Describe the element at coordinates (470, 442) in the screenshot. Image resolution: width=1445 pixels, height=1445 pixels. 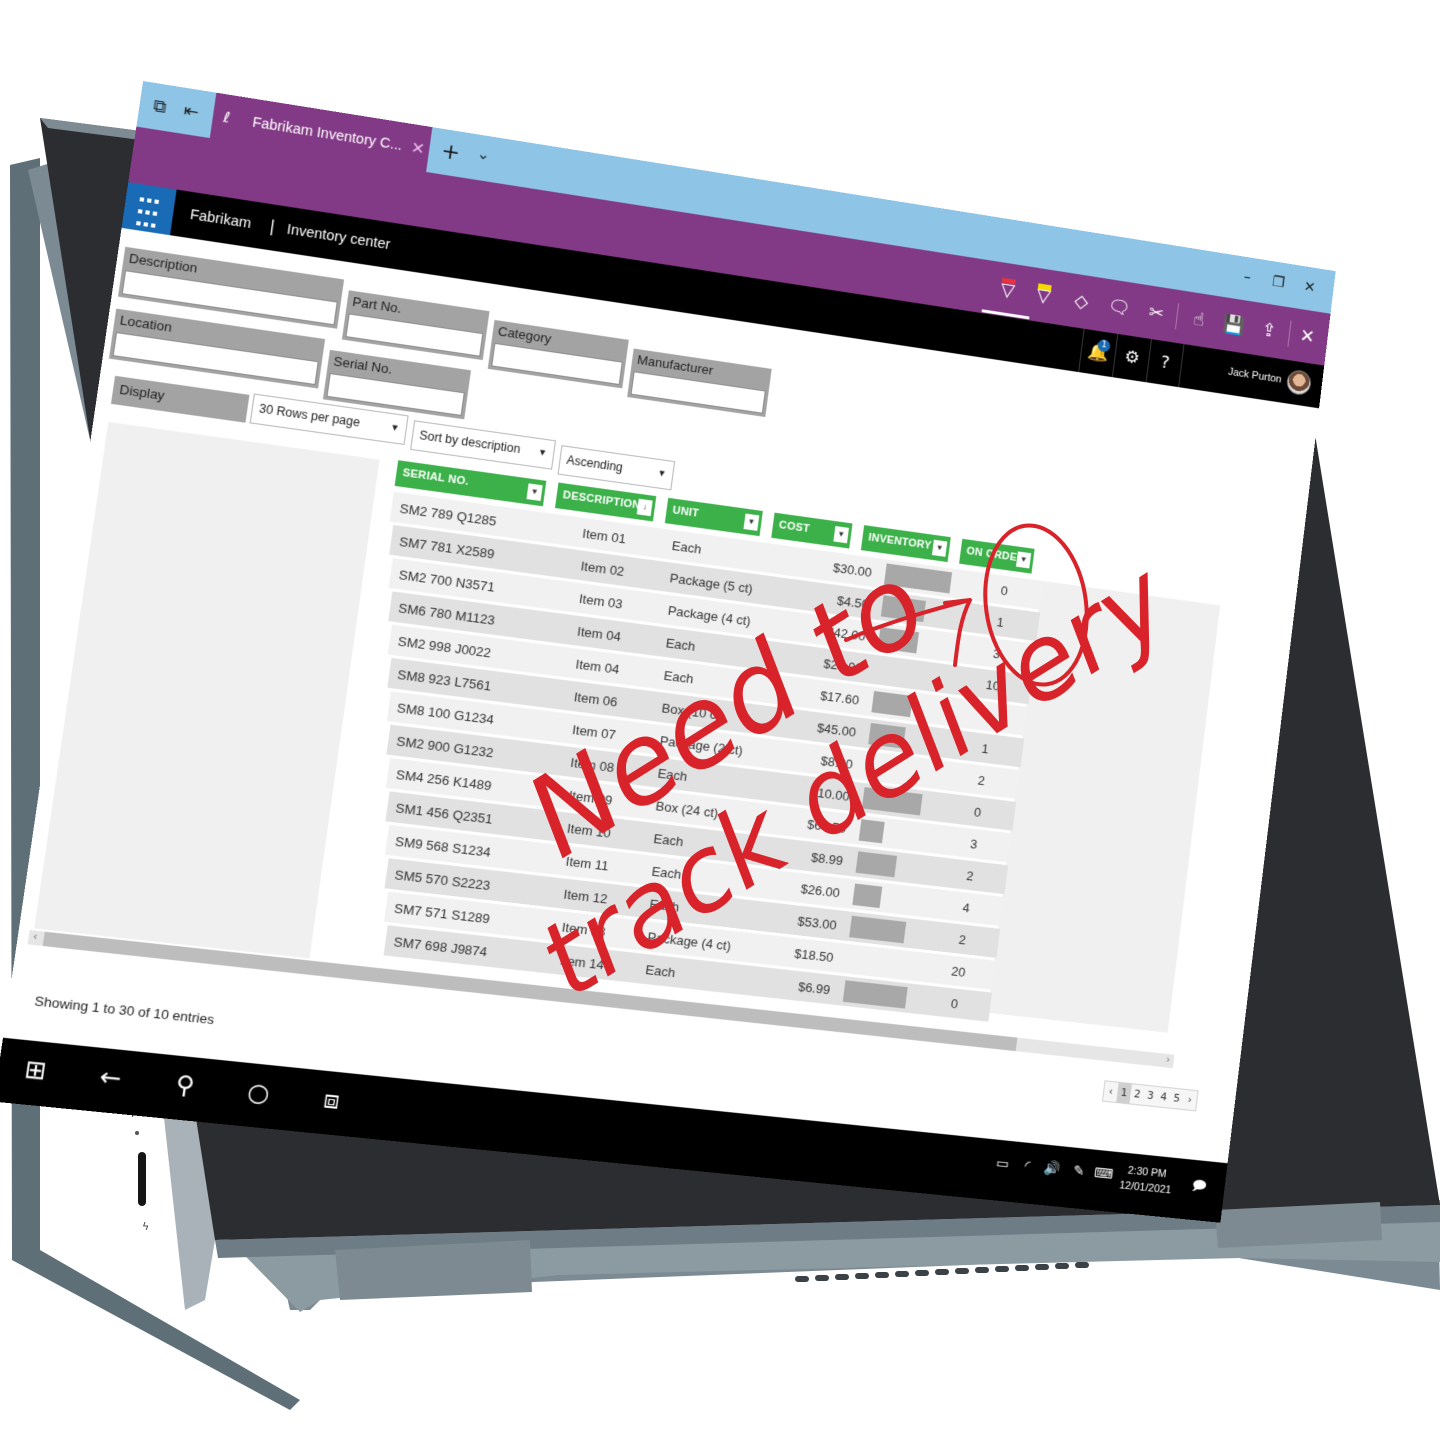
I see `sort-by-value: Sort by description` at that location.